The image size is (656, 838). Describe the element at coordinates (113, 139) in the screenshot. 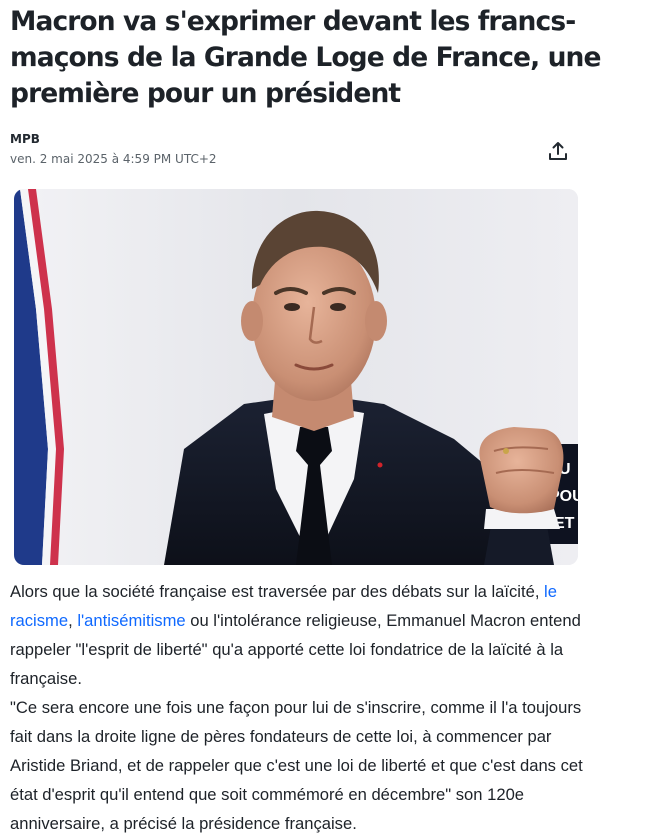

I see `author-name: MPB` at that location.